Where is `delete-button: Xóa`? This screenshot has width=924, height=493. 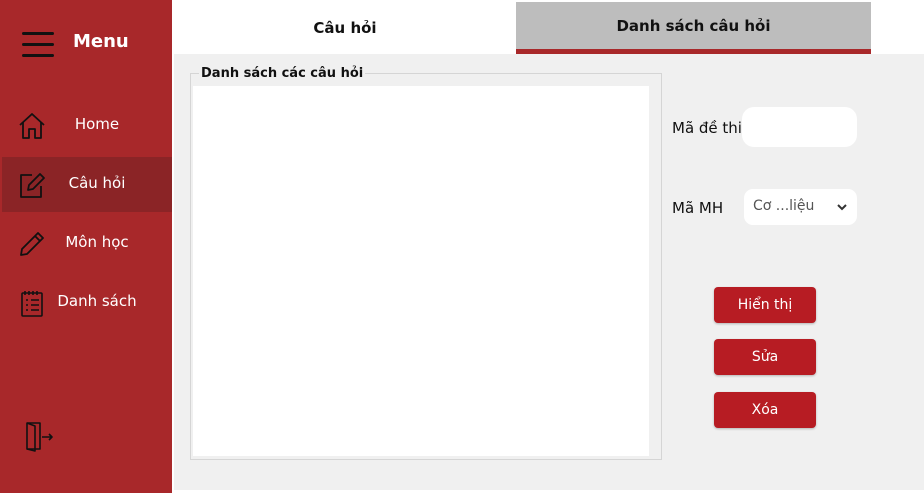 delete-button: Xóa is located at coordinates (765, 410).